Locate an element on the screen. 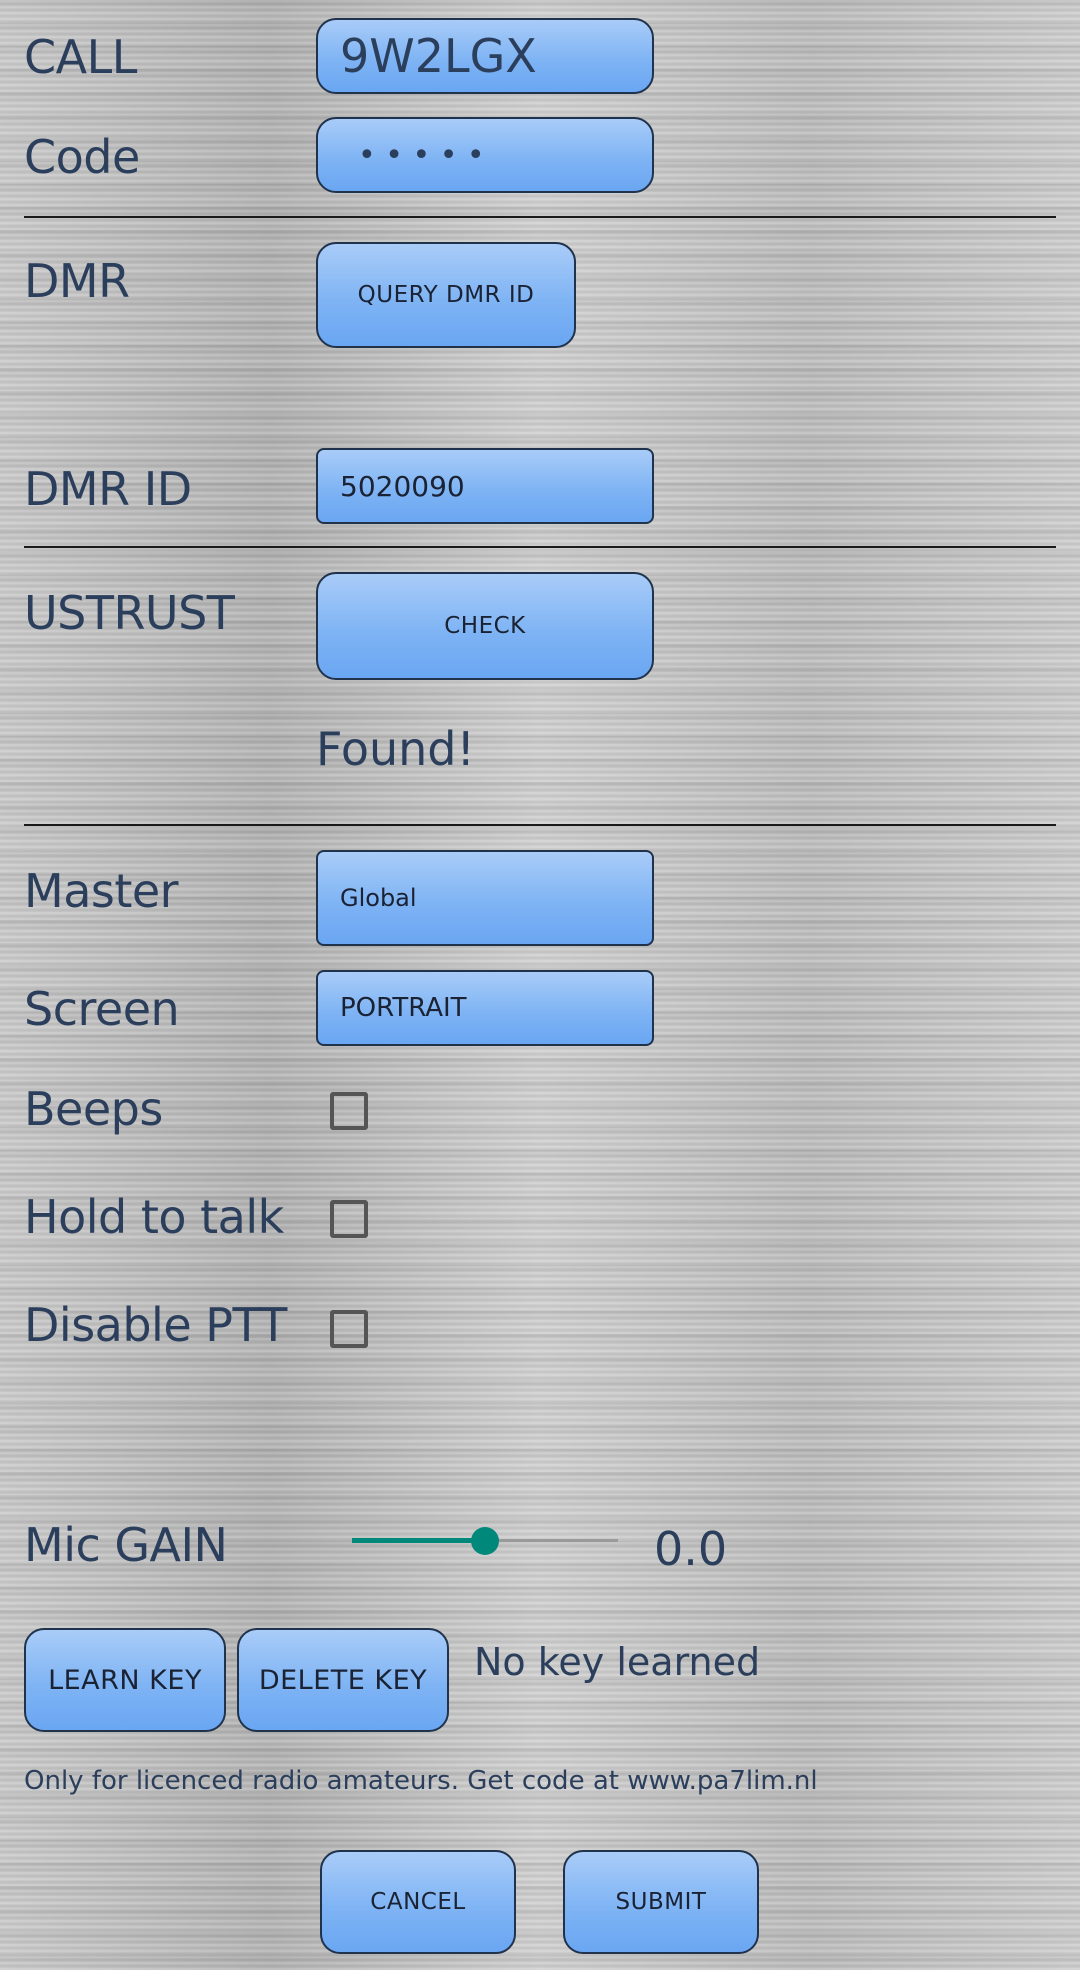 The height and width of the screenshot is (1970, 1080). ustrust-label: USTRUST is located at coordinates (129, 613).